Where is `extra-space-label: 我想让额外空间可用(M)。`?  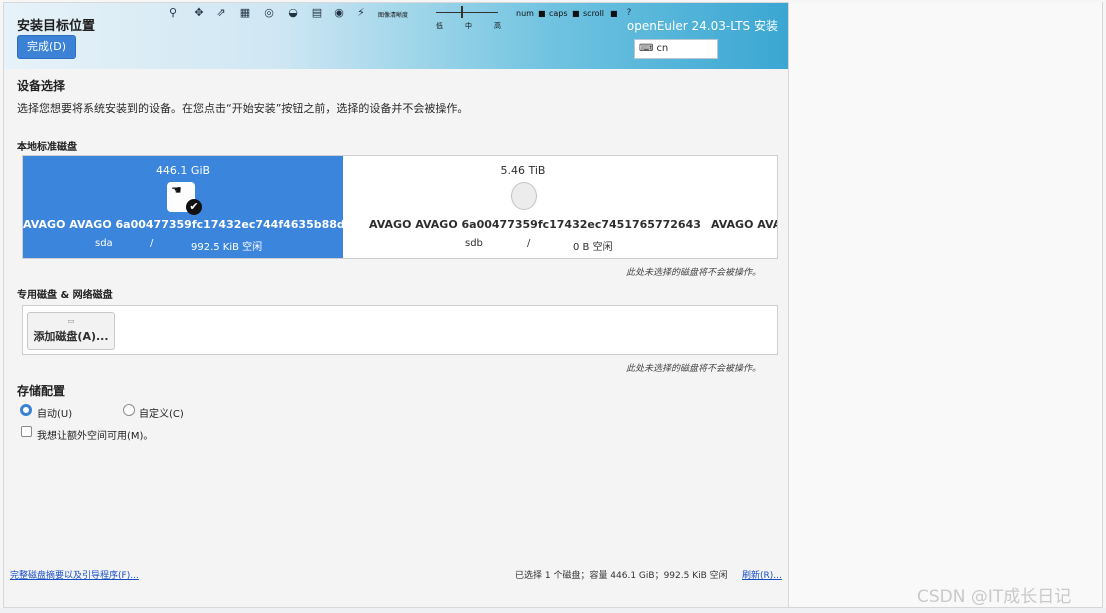 extra-space-label: 我想让额外空间可用(M)。 is located at coordinates (95, 434).